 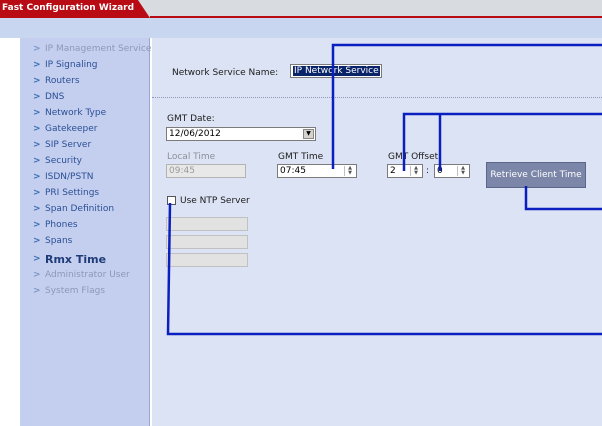 I want to click on window-title: Fast Configuration Wizard, so click(x=68, y=8).